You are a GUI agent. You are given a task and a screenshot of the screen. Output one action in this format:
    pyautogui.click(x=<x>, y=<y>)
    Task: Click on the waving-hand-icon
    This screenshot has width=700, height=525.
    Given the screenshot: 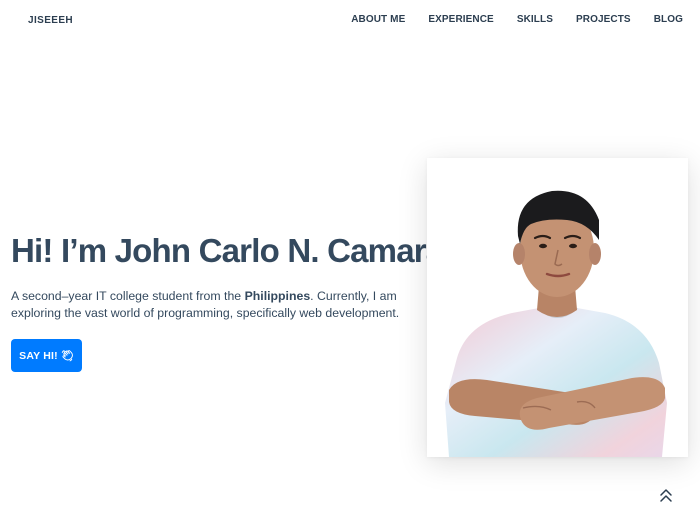 What is the action you would take?
    pyautogui.click(x=67, y=356)
    